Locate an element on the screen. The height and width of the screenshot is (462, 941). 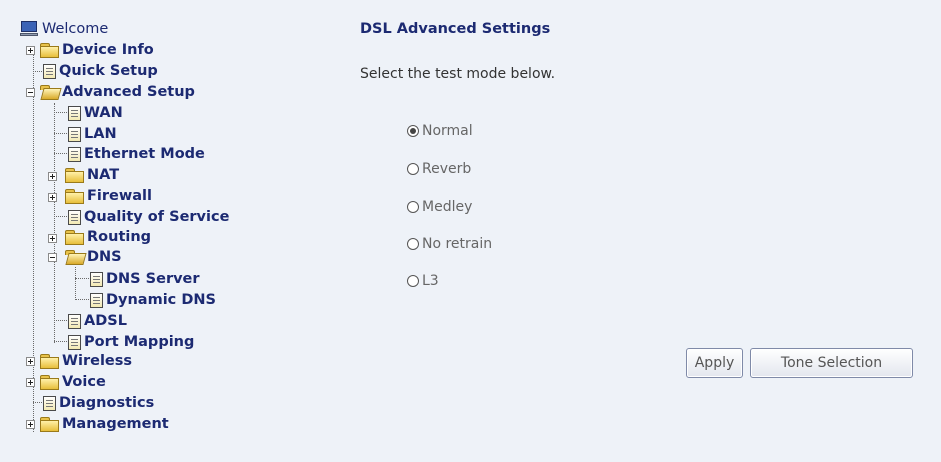
tree-item-device-info: Device Info is located at coordinates (97, 50).